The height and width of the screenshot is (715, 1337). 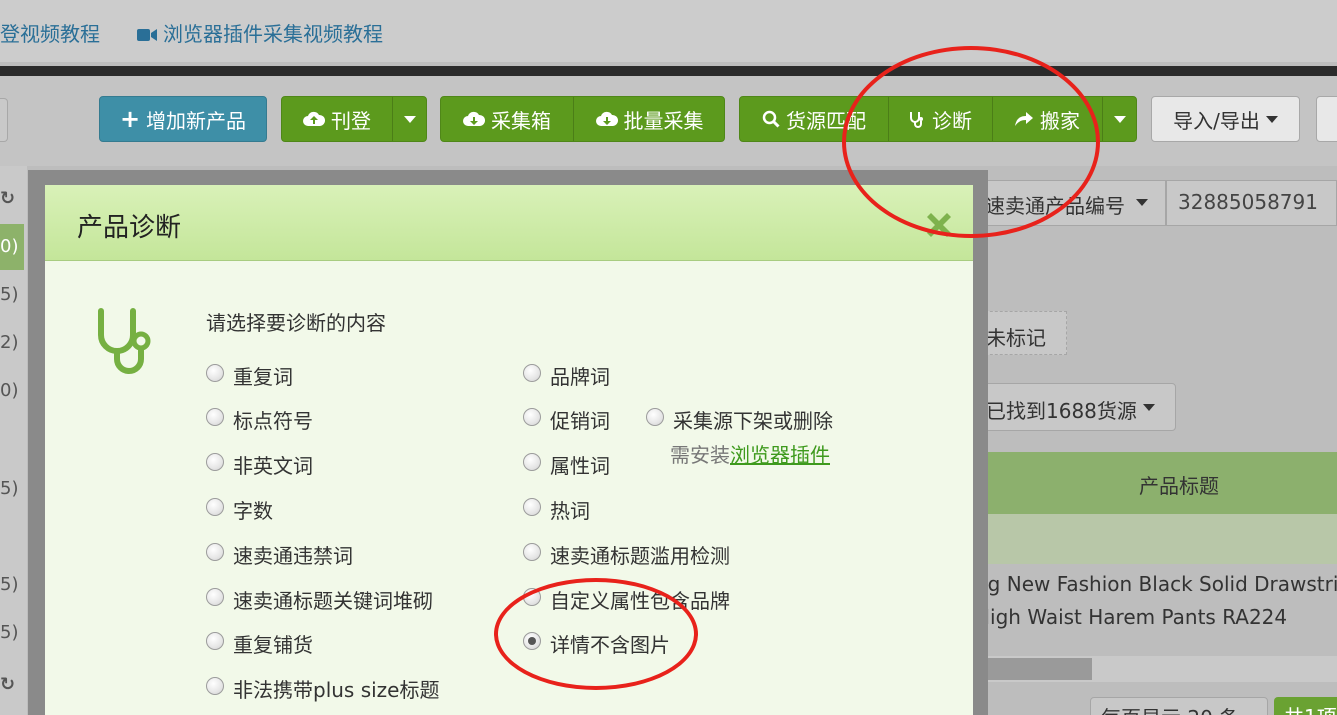 What do you see at coordinates (4, 120) in the screenshot?
I see `toolbar-left-stub` at bounding box center [4, 120].